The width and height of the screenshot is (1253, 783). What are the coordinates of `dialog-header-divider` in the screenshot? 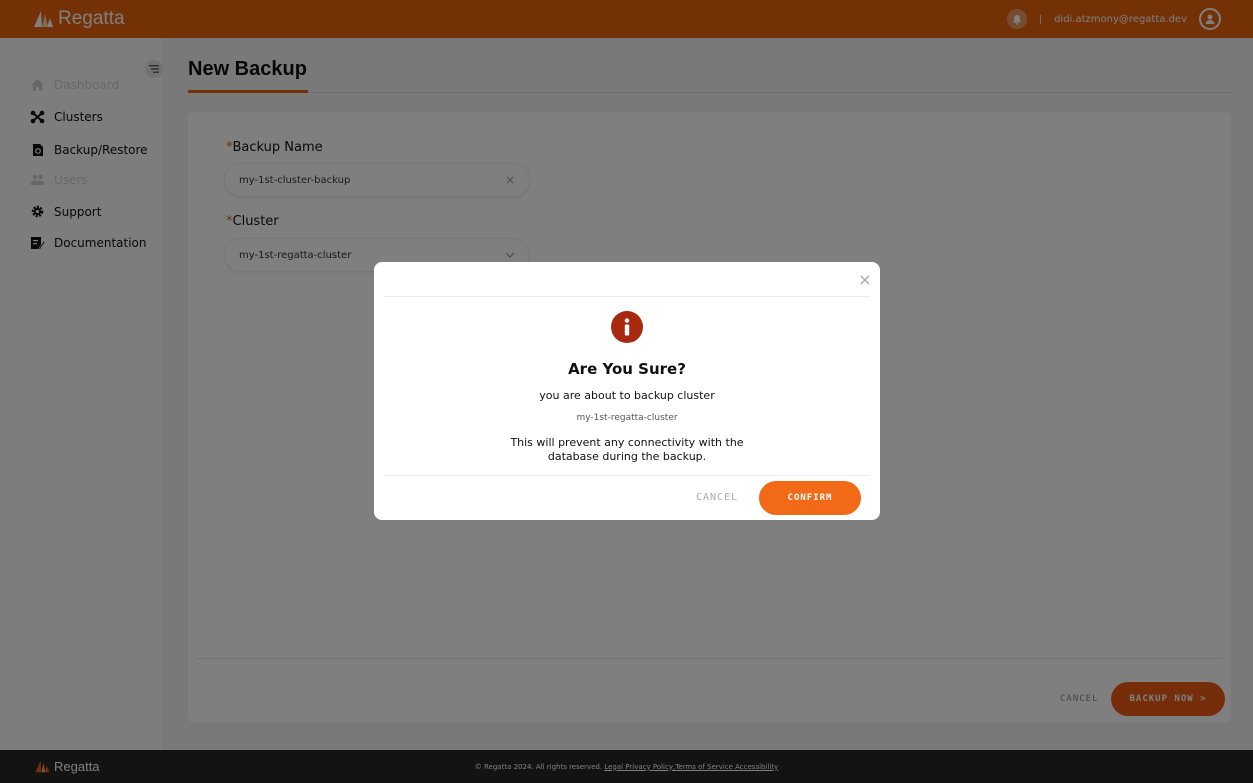 It's located at (627, 296).